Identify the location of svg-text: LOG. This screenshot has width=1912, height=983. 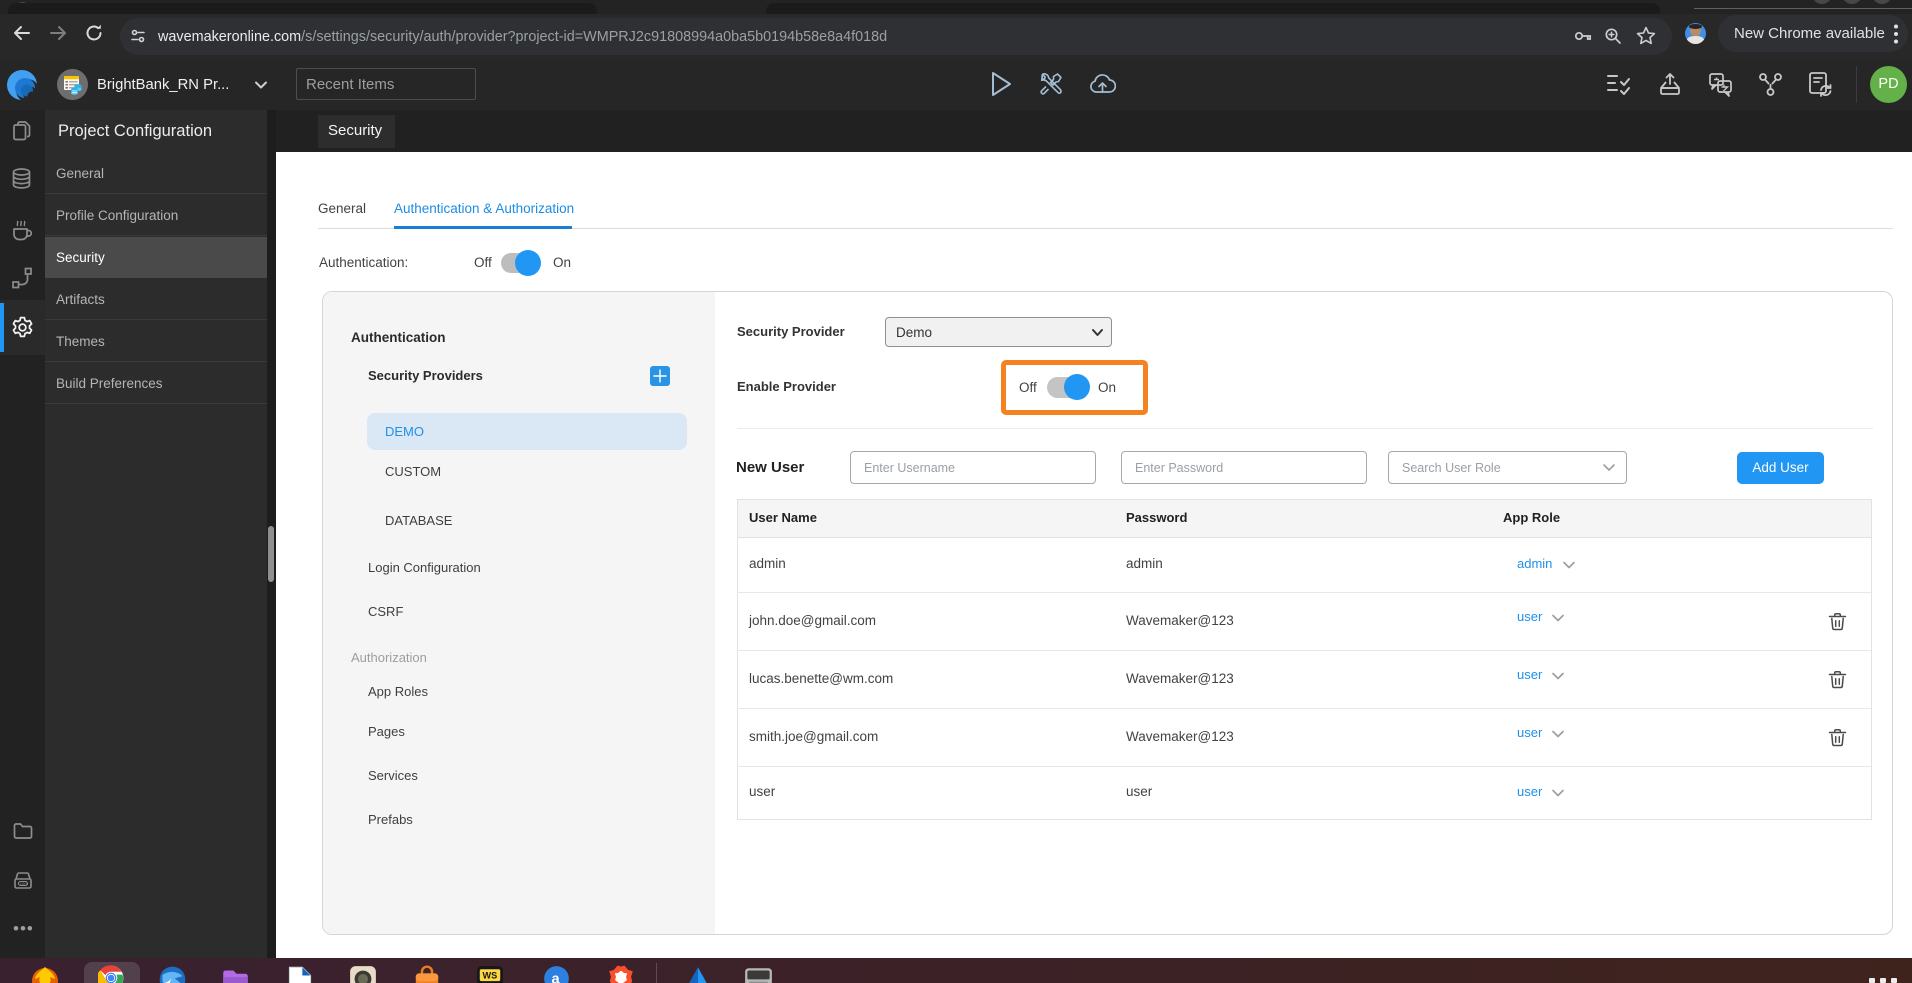
(24, 884).